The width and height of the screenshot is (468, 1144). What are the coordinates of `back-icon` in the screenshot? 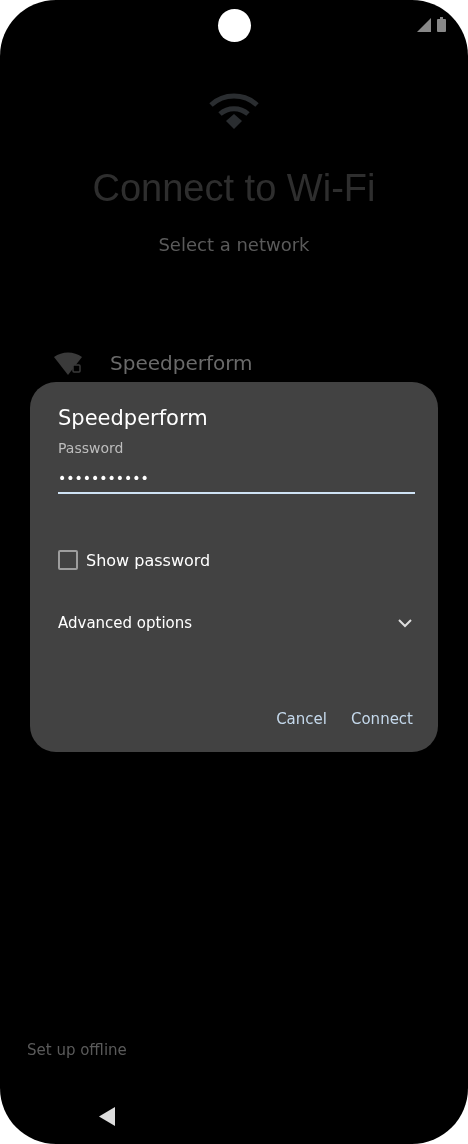 It's located at (107, 1116).